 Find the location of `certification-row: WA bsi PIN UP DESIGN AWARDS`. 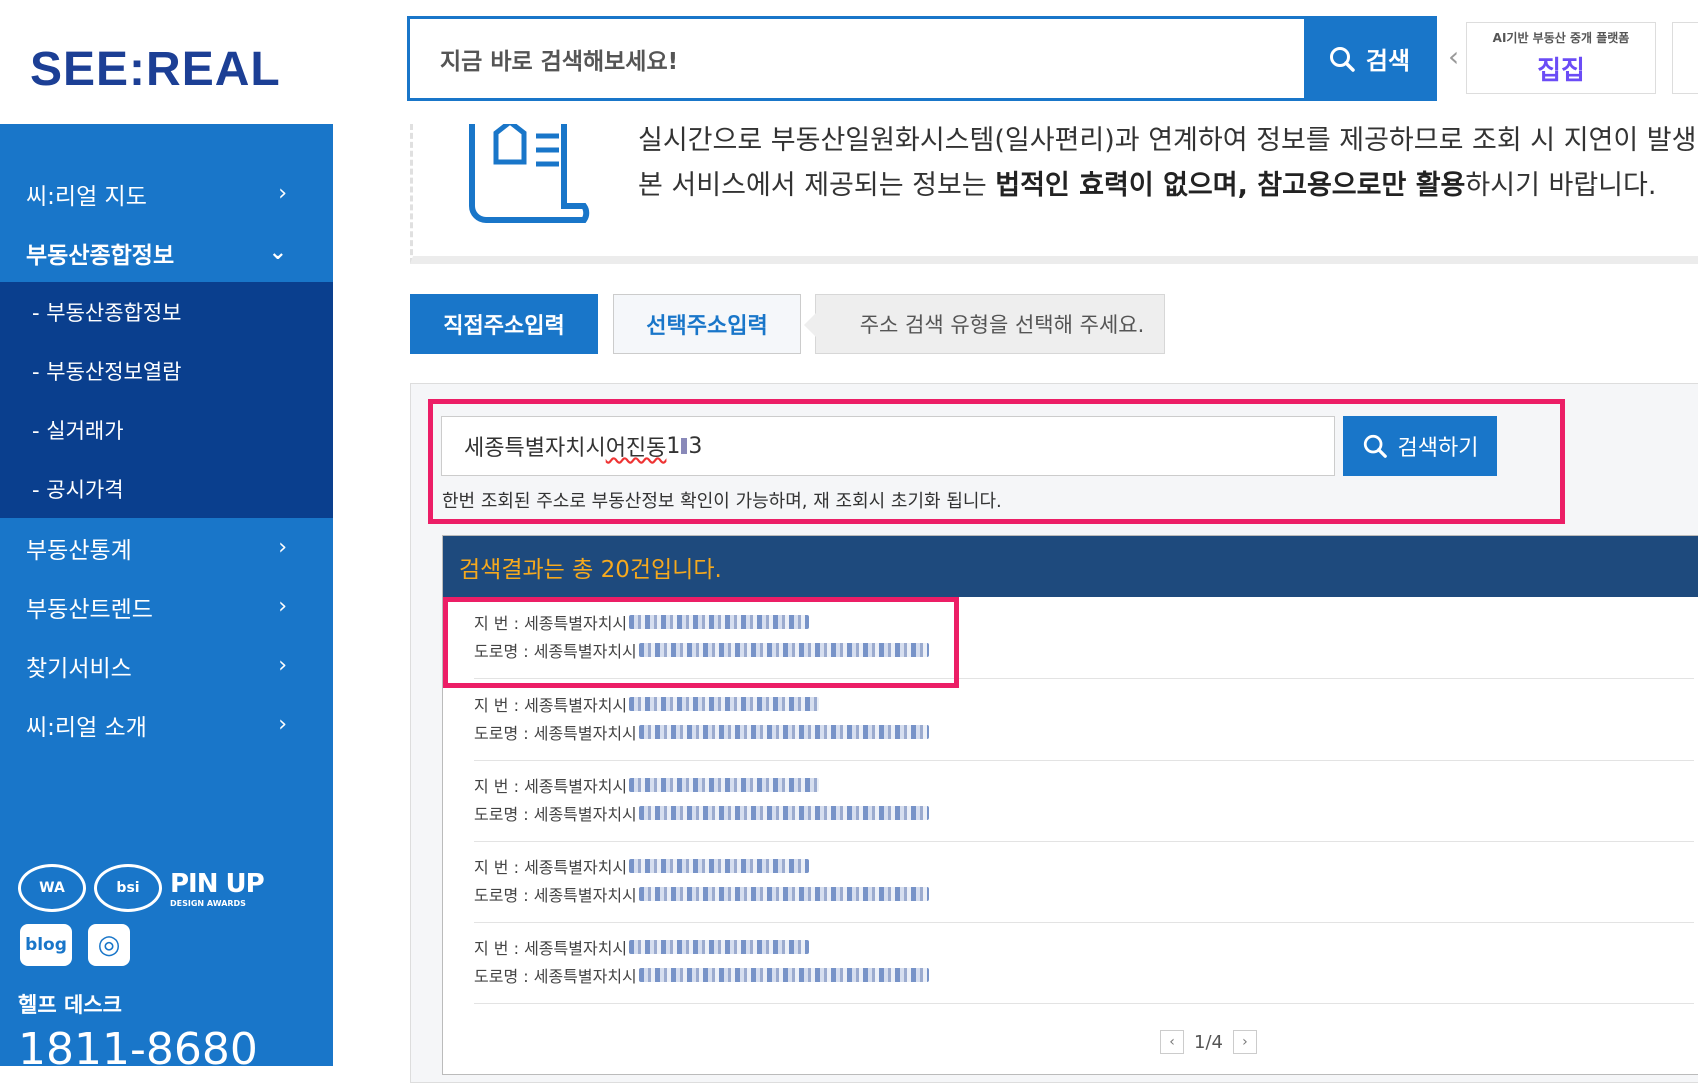

certification-row: WA bsi PIN UP DESIGN AWARDS is located at coordinates (141, 888).